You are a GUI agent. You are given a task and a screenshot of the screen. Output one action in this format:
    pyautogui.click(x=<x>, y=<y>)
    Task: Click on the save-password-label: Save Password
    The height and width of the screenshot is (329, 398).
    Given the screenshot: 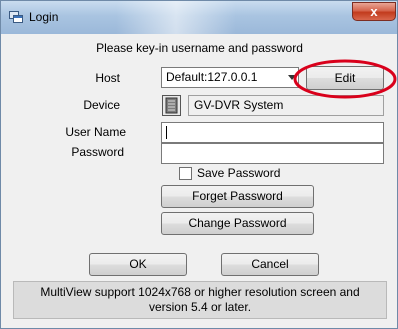 What is the action you would take?
    pyautogui.click(x=238, y=173)
    